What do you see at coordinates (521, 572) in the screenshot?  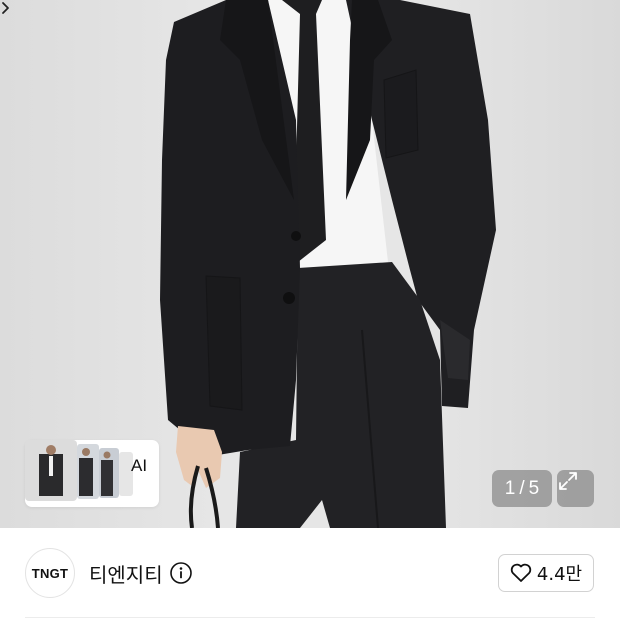 I see `heart-icon` at bounding box center [521, 572].